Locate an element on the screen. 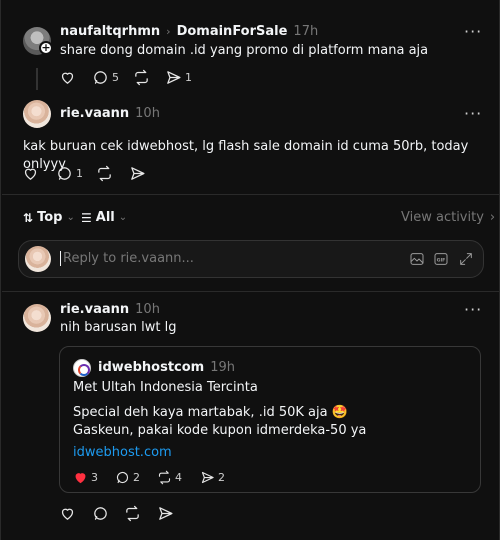 Image resolution: width=500 pixels, height=540 pixels. view-activity-link: View activity › is located at coordinates (448, 217).